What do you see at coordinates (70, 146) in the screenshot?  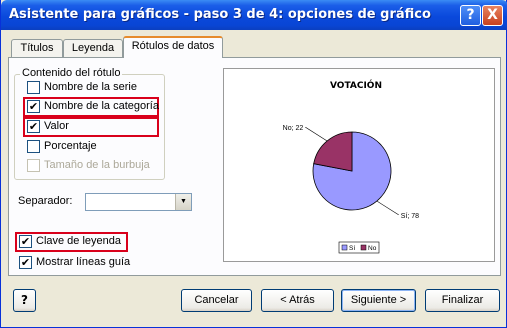 I see `percentage-label: Porcentaje` at bounding box center [70, 146].